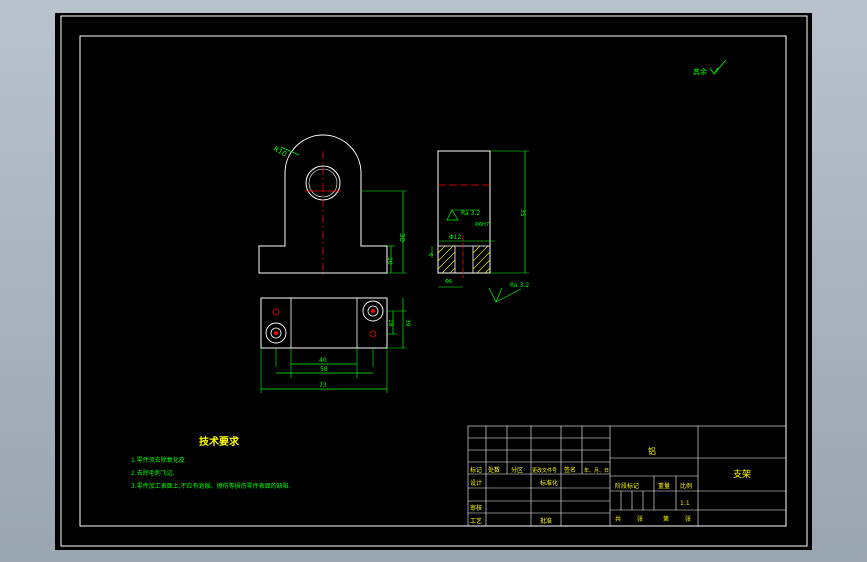 This screenshot has width=867, height=562. Describe the element at coordinates (389, 261) in the screenshot. I see `dim-10: 10` at that location.